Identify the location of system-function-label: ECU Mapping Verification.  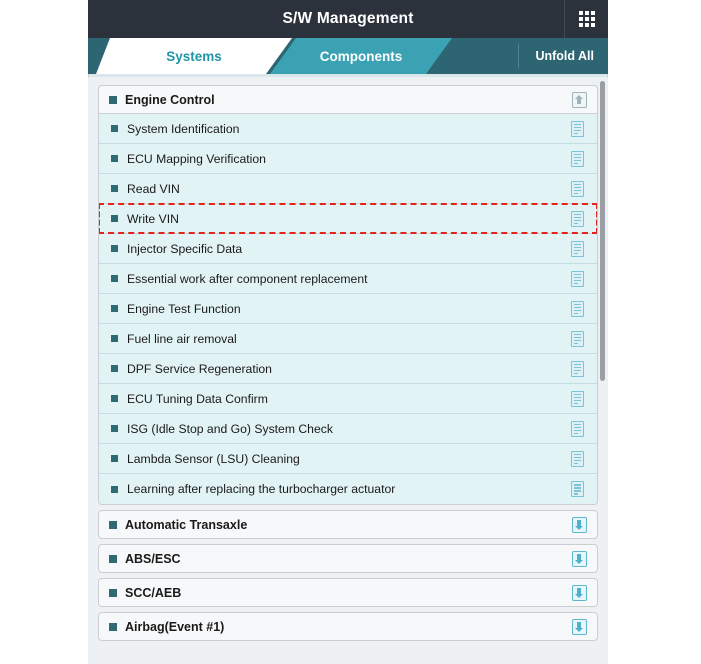
(196, 158).